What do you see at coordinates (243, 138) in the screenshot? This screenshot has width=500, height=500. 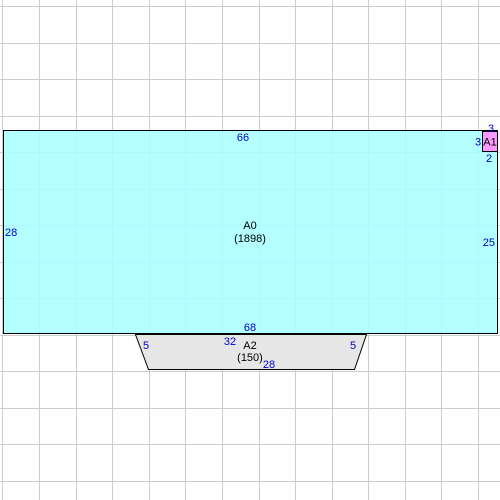 I see `room-a0-dim-top: 66` at bounding box center [243, 138].